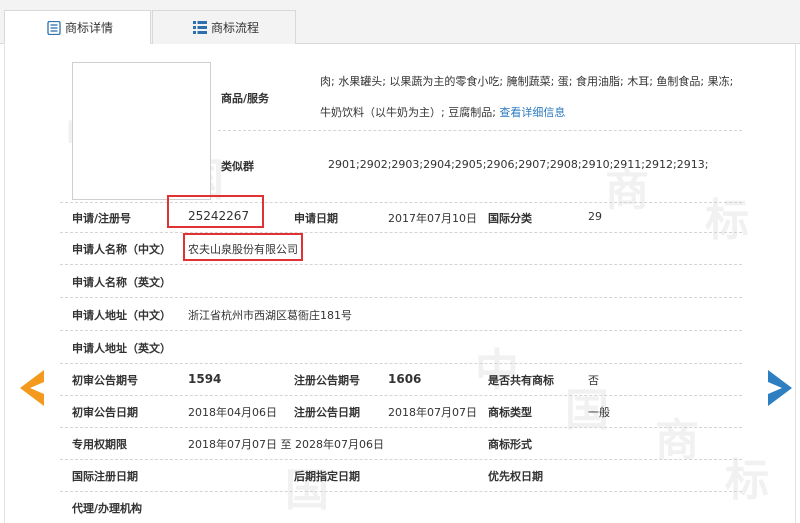 Image resolution: width=800 pixels, height=523 pixels. I want to click on tab-trademark-process: 商标流程, so click(224, 27).